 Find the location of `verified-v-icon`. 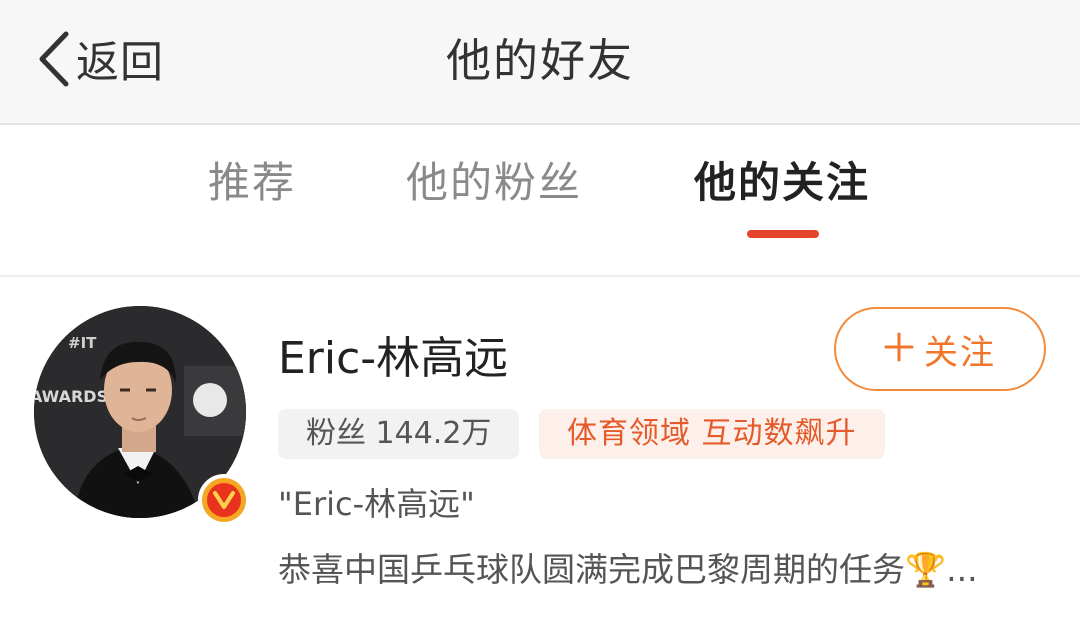

verified-v-icon is located at coordinates (224, 500).